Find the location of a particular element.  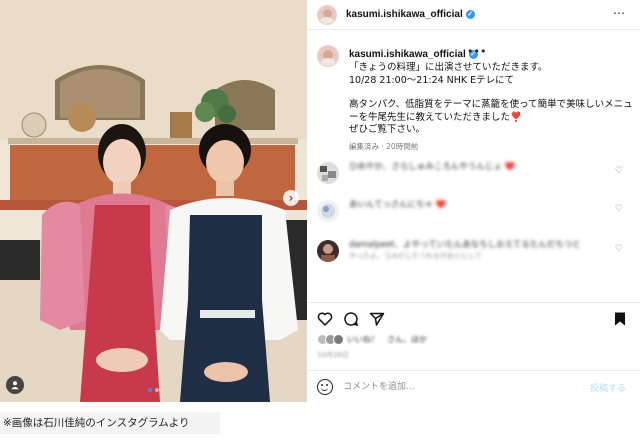

carousel-dot-active is located at coordinates (150, 390).